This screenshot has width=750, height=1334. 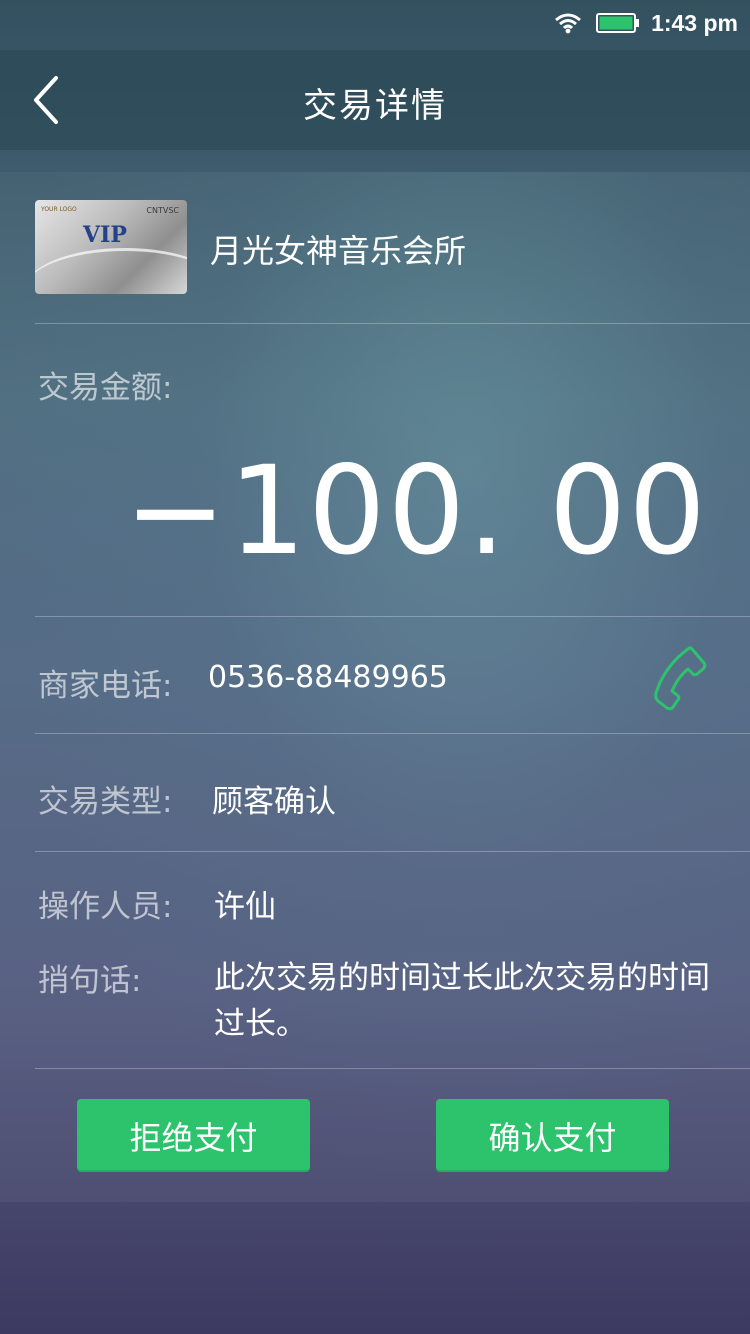 What do you see at coordinates (111, 271) in the screenshot?
I see `card-swirl` at bounding box center [111, 271].